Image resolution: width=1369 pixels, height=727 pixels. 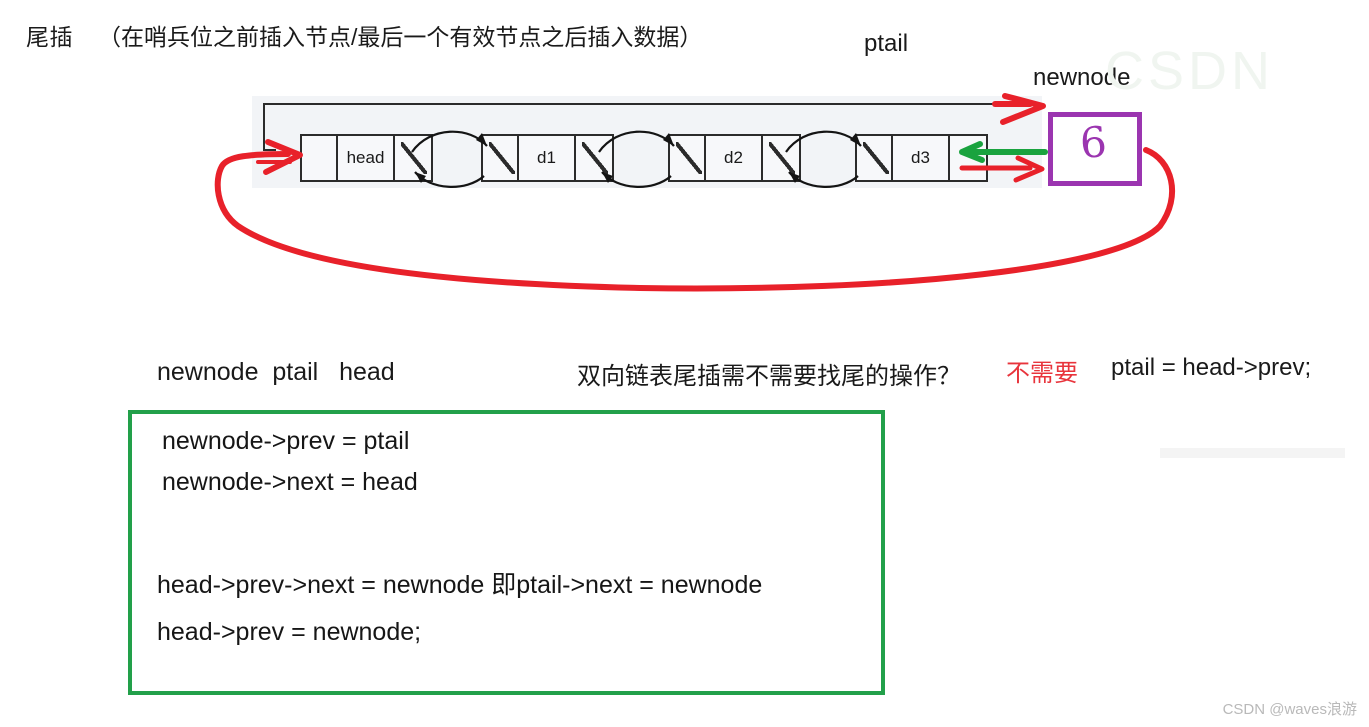 What do you see at coordinates (500, 158) in the screenshot?
I see `d1-node-prev-cell` at bounding box center [500, 158].